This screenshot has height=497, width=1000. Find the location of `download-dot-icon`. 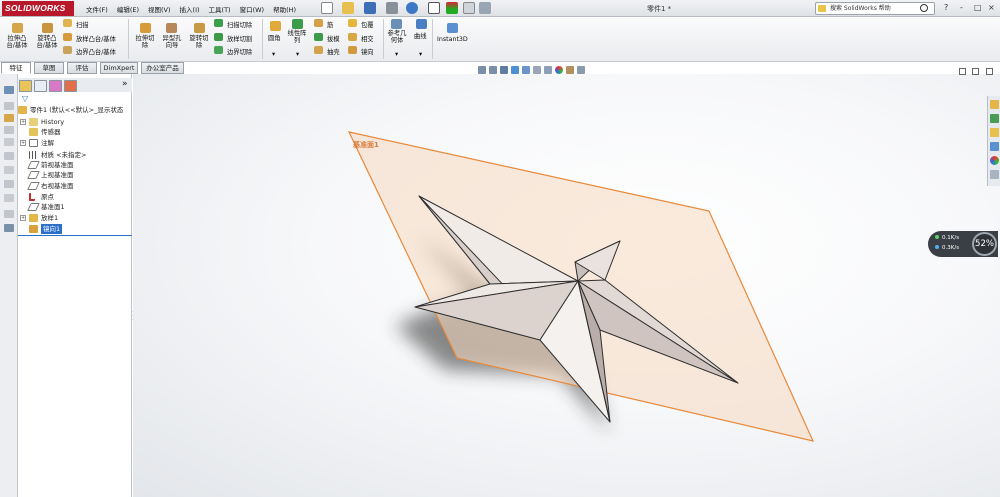

download-dot-icon is located at coordinates (937, 247).